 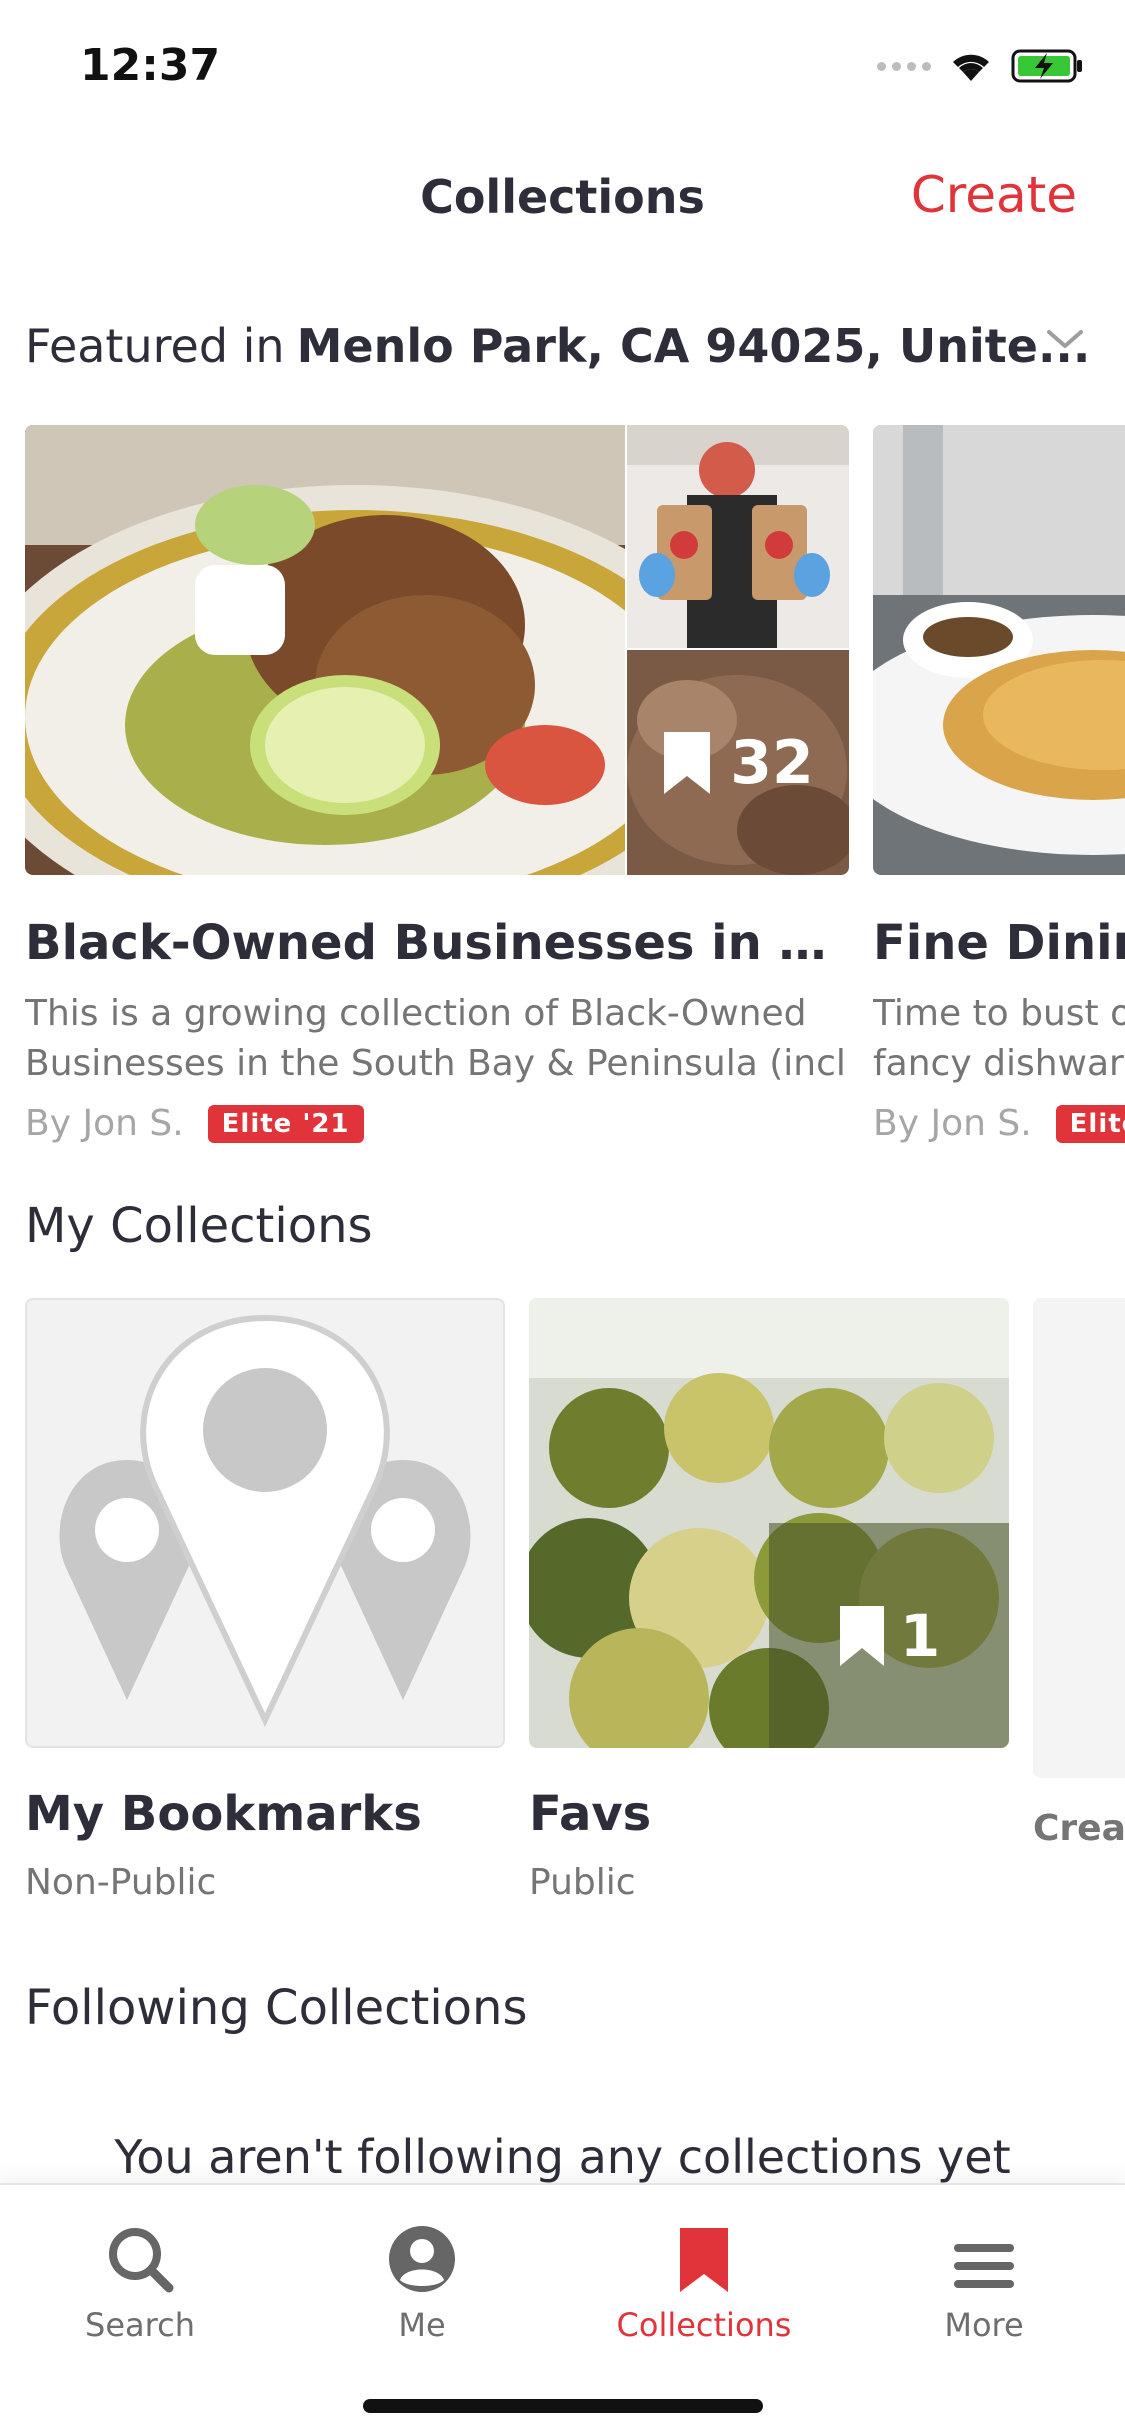 What do you see at coordinates (984, 2266) in the screenshot?
I see `menu-icon` at bounding box center [984, 2266].